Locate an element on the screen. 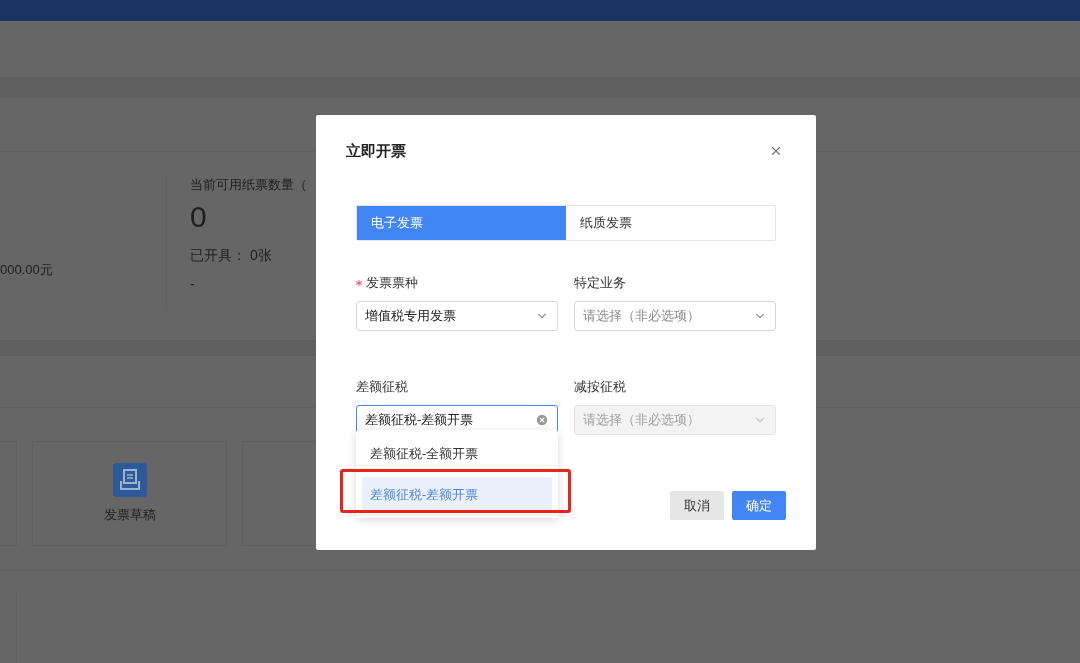 The width and height of the screenshot is (1080, 663). issued-text: 已开具： 0张 is located at coordinates (231, 255).